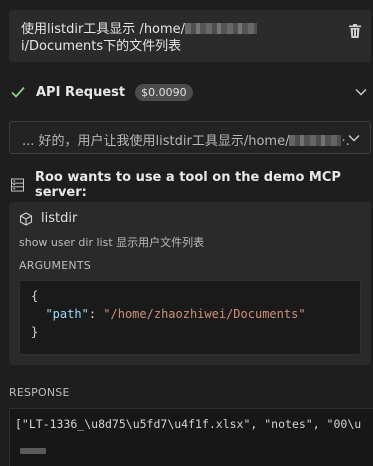  I want to click on task-text-end: i/Documents下的文件列表, so click(101, 46).